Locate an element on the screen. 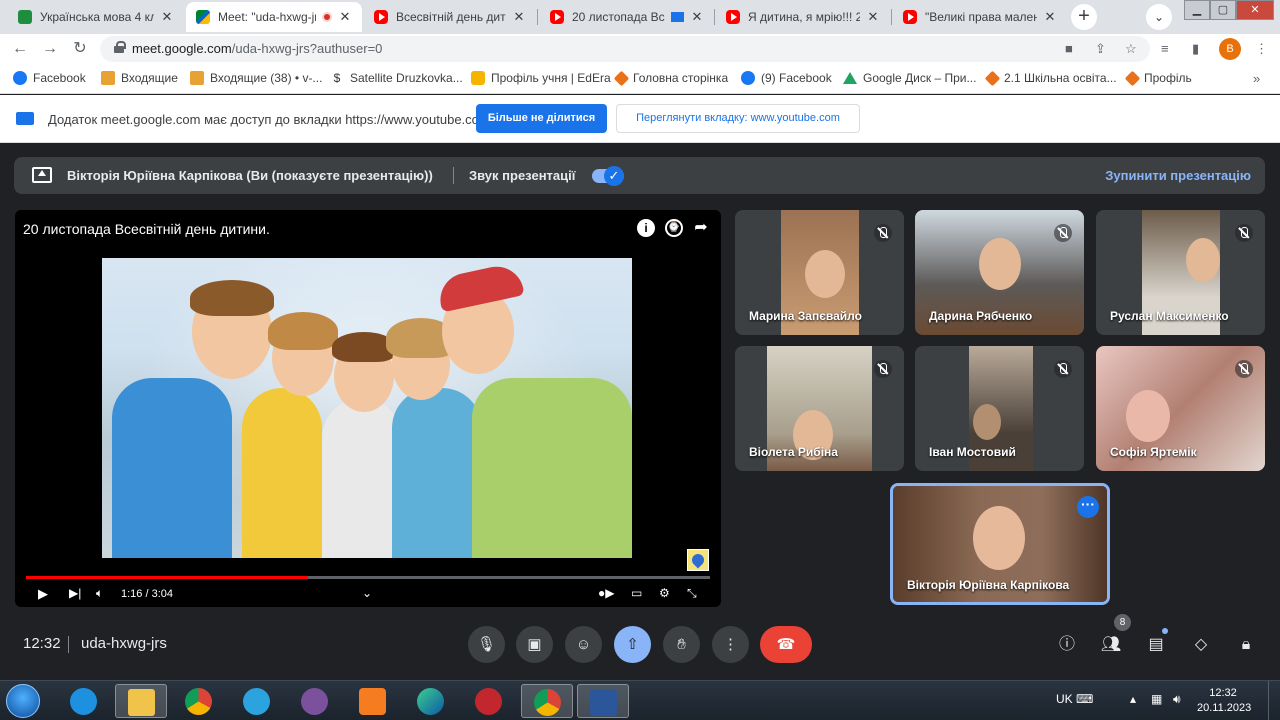 The height and width of the screenshot is (720, 1280). bookmark-home: Головна сторінка is located at coordinates (670, 78).